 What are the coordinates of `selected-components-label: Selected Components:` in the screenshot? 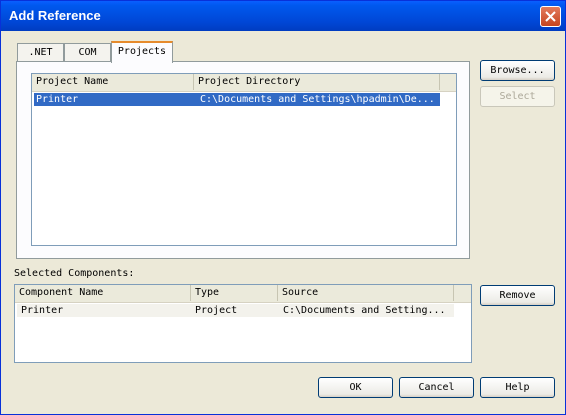 It's located at (74, 273).